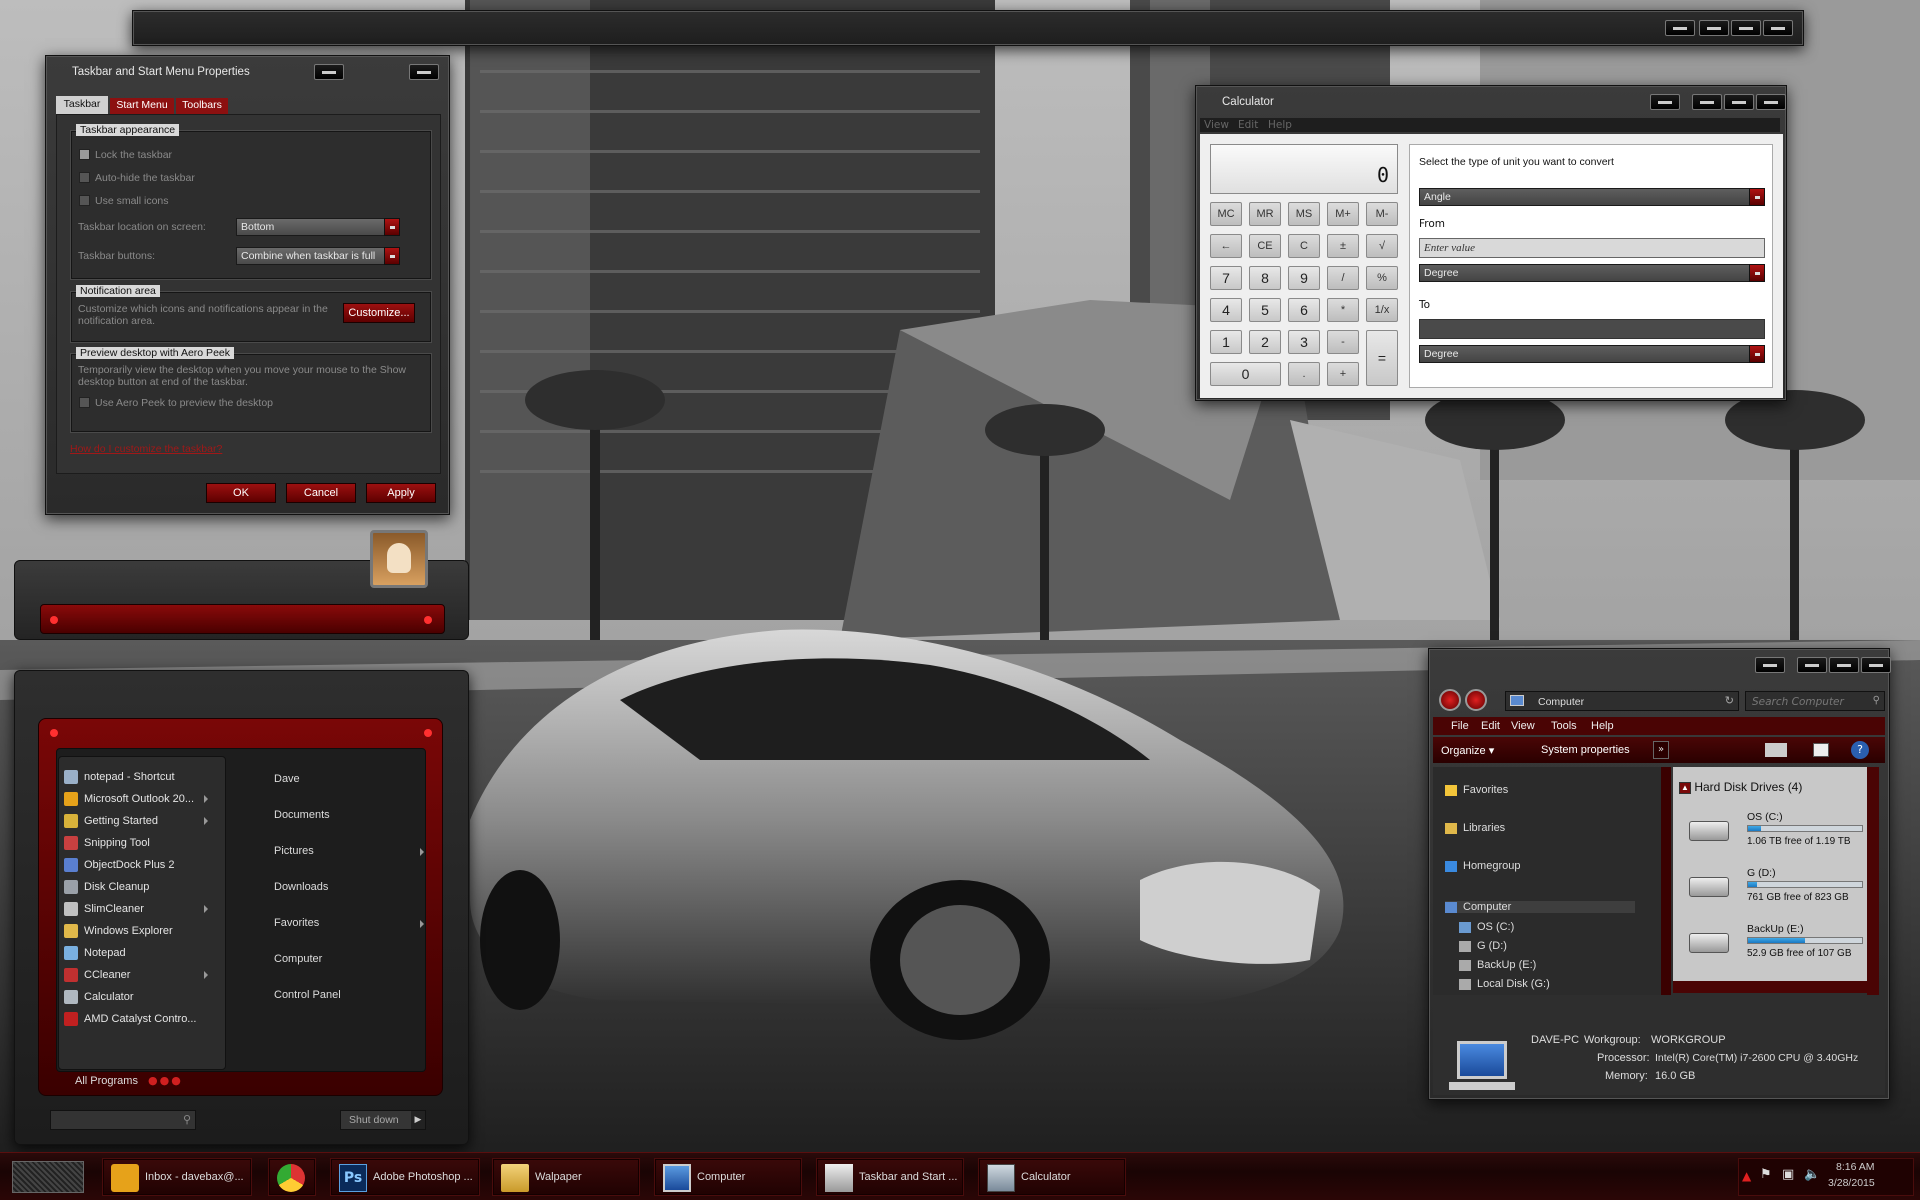 The image size is (1920, 1200). What do you see at coordinates (1812, 1174) in the screenshot?
I see `volume-icon: 🔈` at bounding box center [1812, 1174].